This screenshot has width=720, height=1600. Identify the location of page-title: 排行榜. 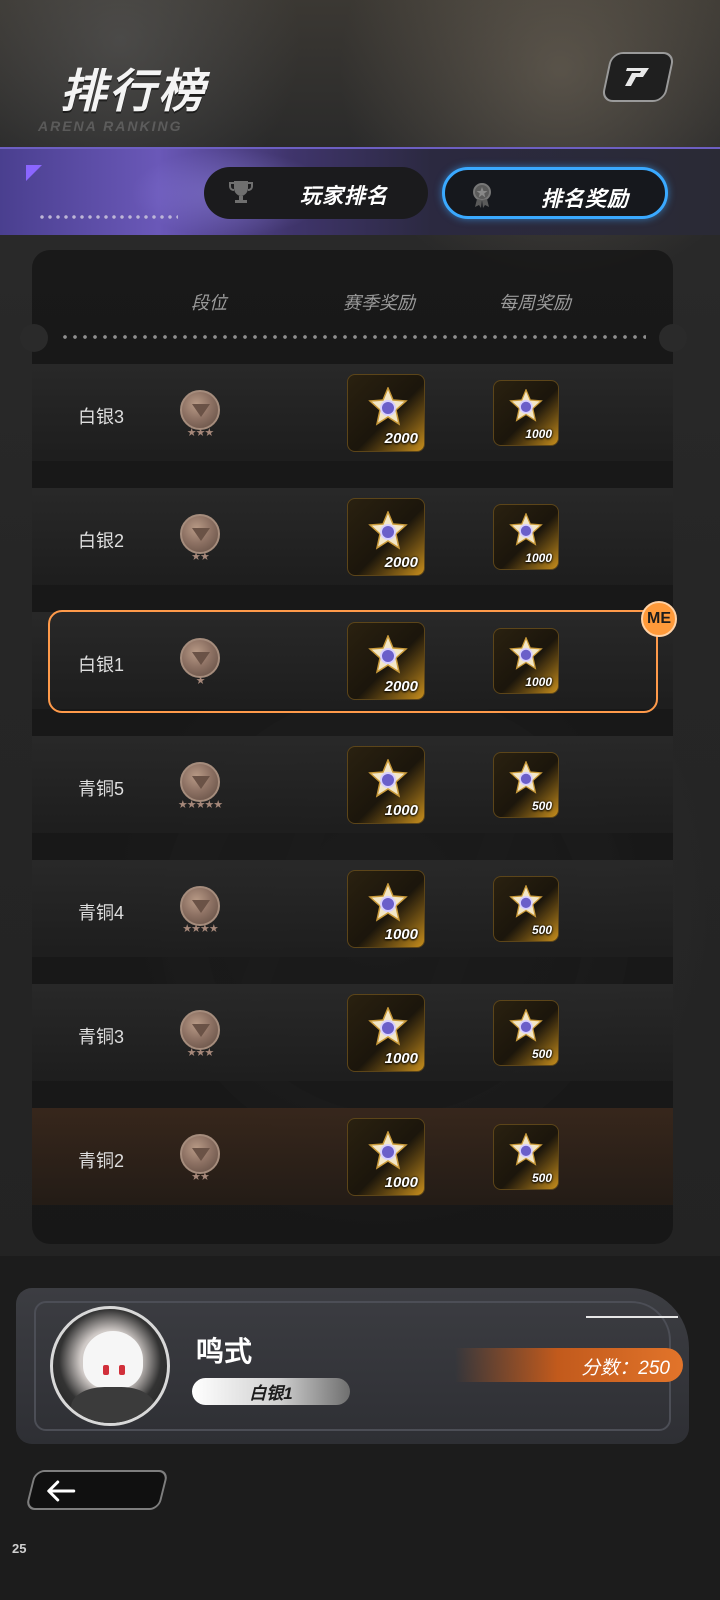
(133, 91).